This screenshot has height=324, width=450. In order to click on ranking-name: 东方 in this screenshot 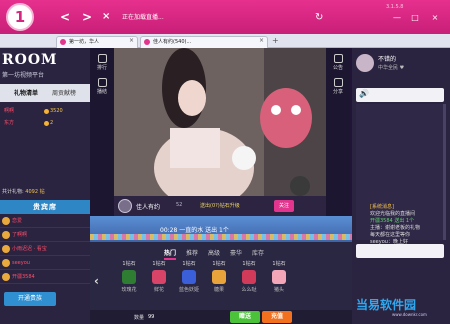, I will do `click(9, 123)`.